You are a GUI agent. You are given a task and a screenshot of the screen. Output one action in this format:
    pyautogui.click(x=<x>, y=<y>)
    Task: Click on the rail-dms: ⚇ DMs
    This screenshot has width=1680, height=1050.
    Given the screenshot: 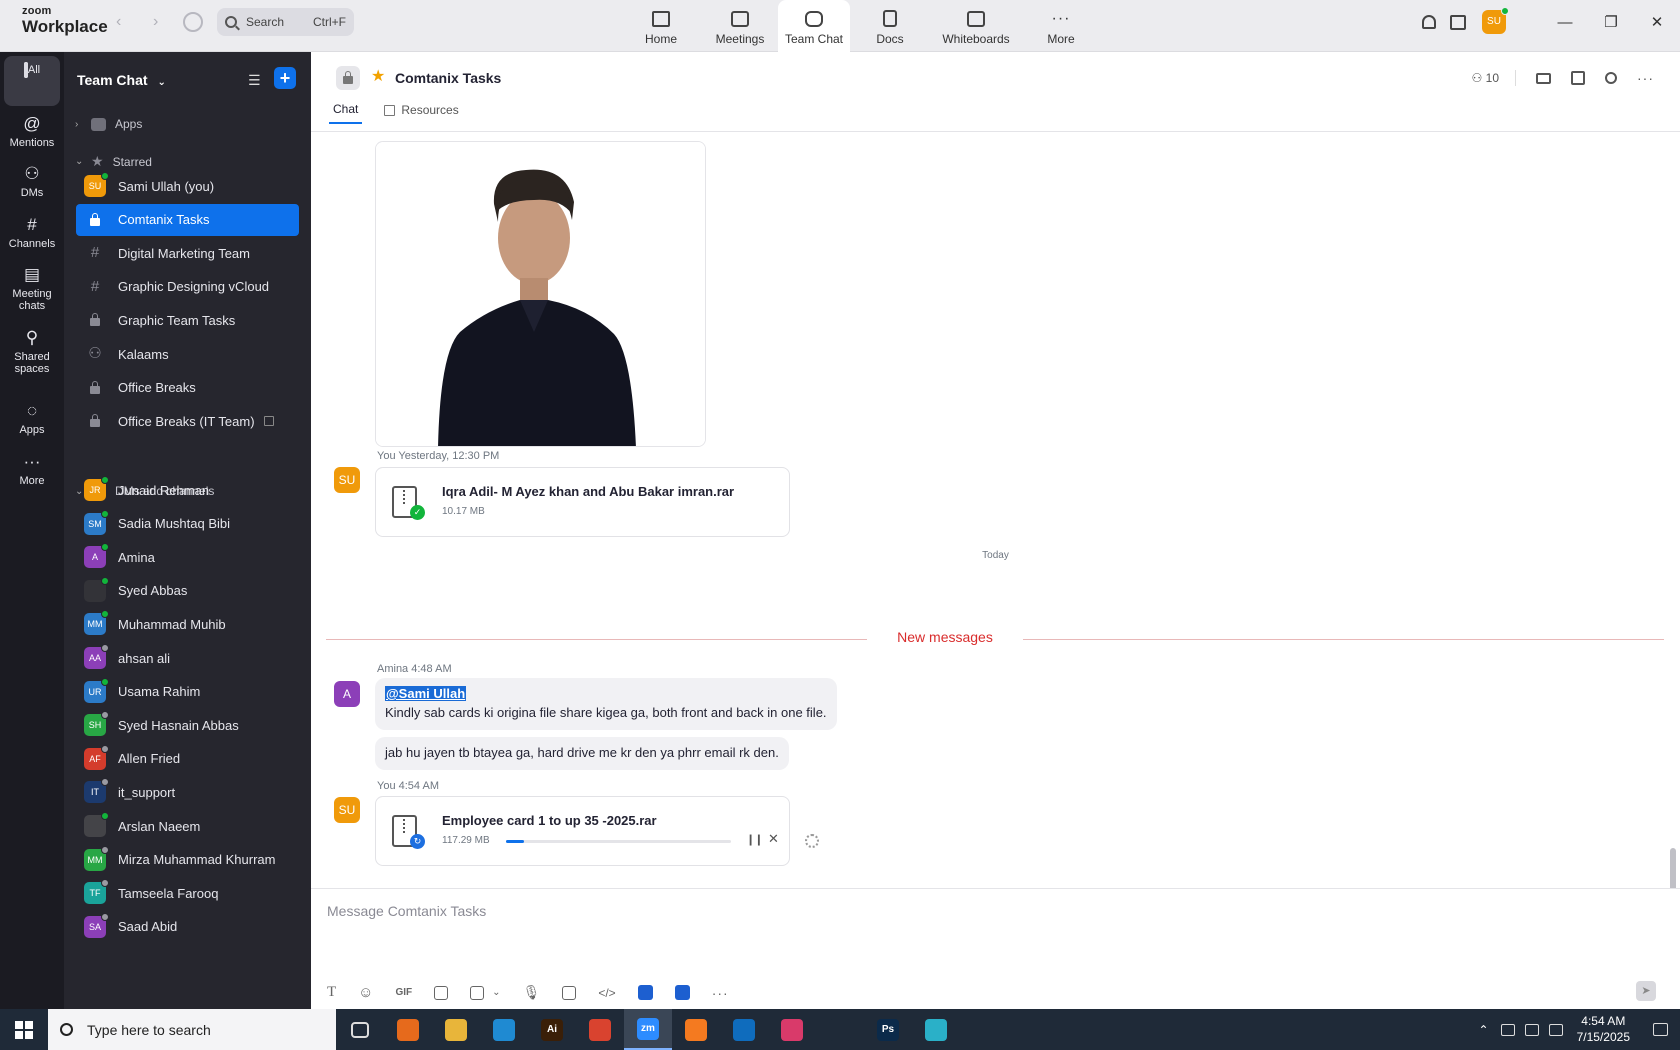 What is the action you would take?
    pyautogui.click(x=32, y=181)
    